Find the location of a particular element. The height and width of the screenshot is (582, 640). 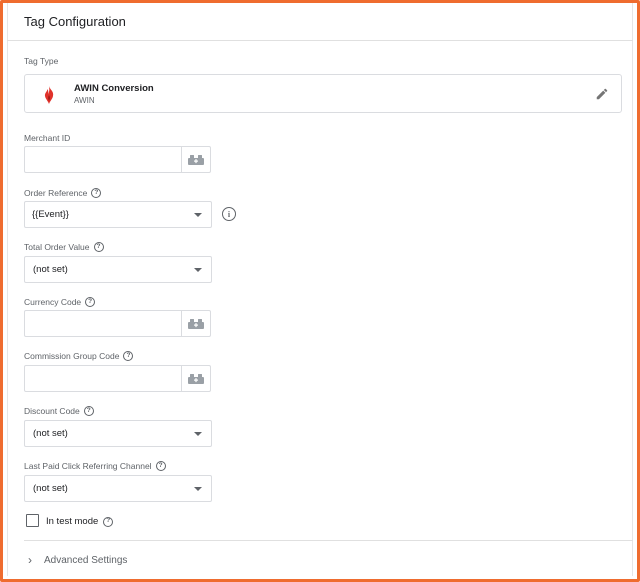

merchant-id-field is located at coordinates (117, 159).